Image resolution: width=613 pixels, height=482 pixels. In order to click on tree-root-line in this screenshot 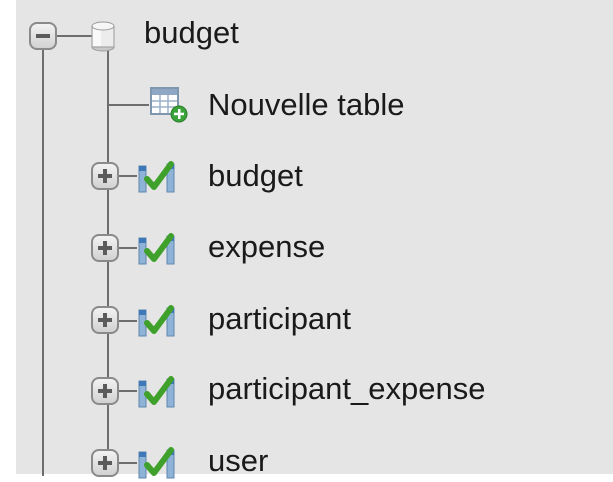, I will do `click(43, 256)`.